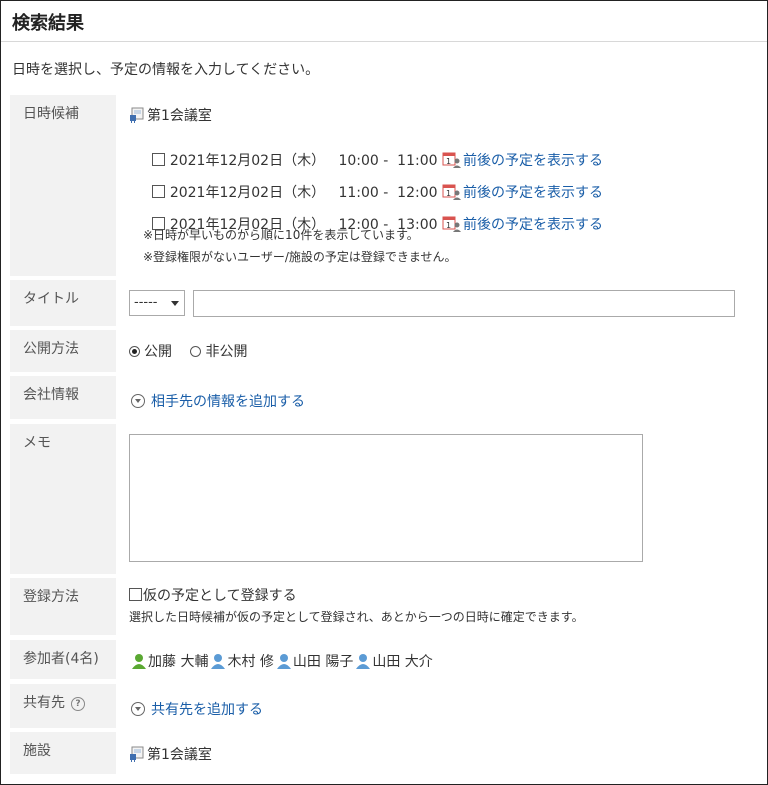  I want to click on share-label: 共有先?, so click(63, 706).